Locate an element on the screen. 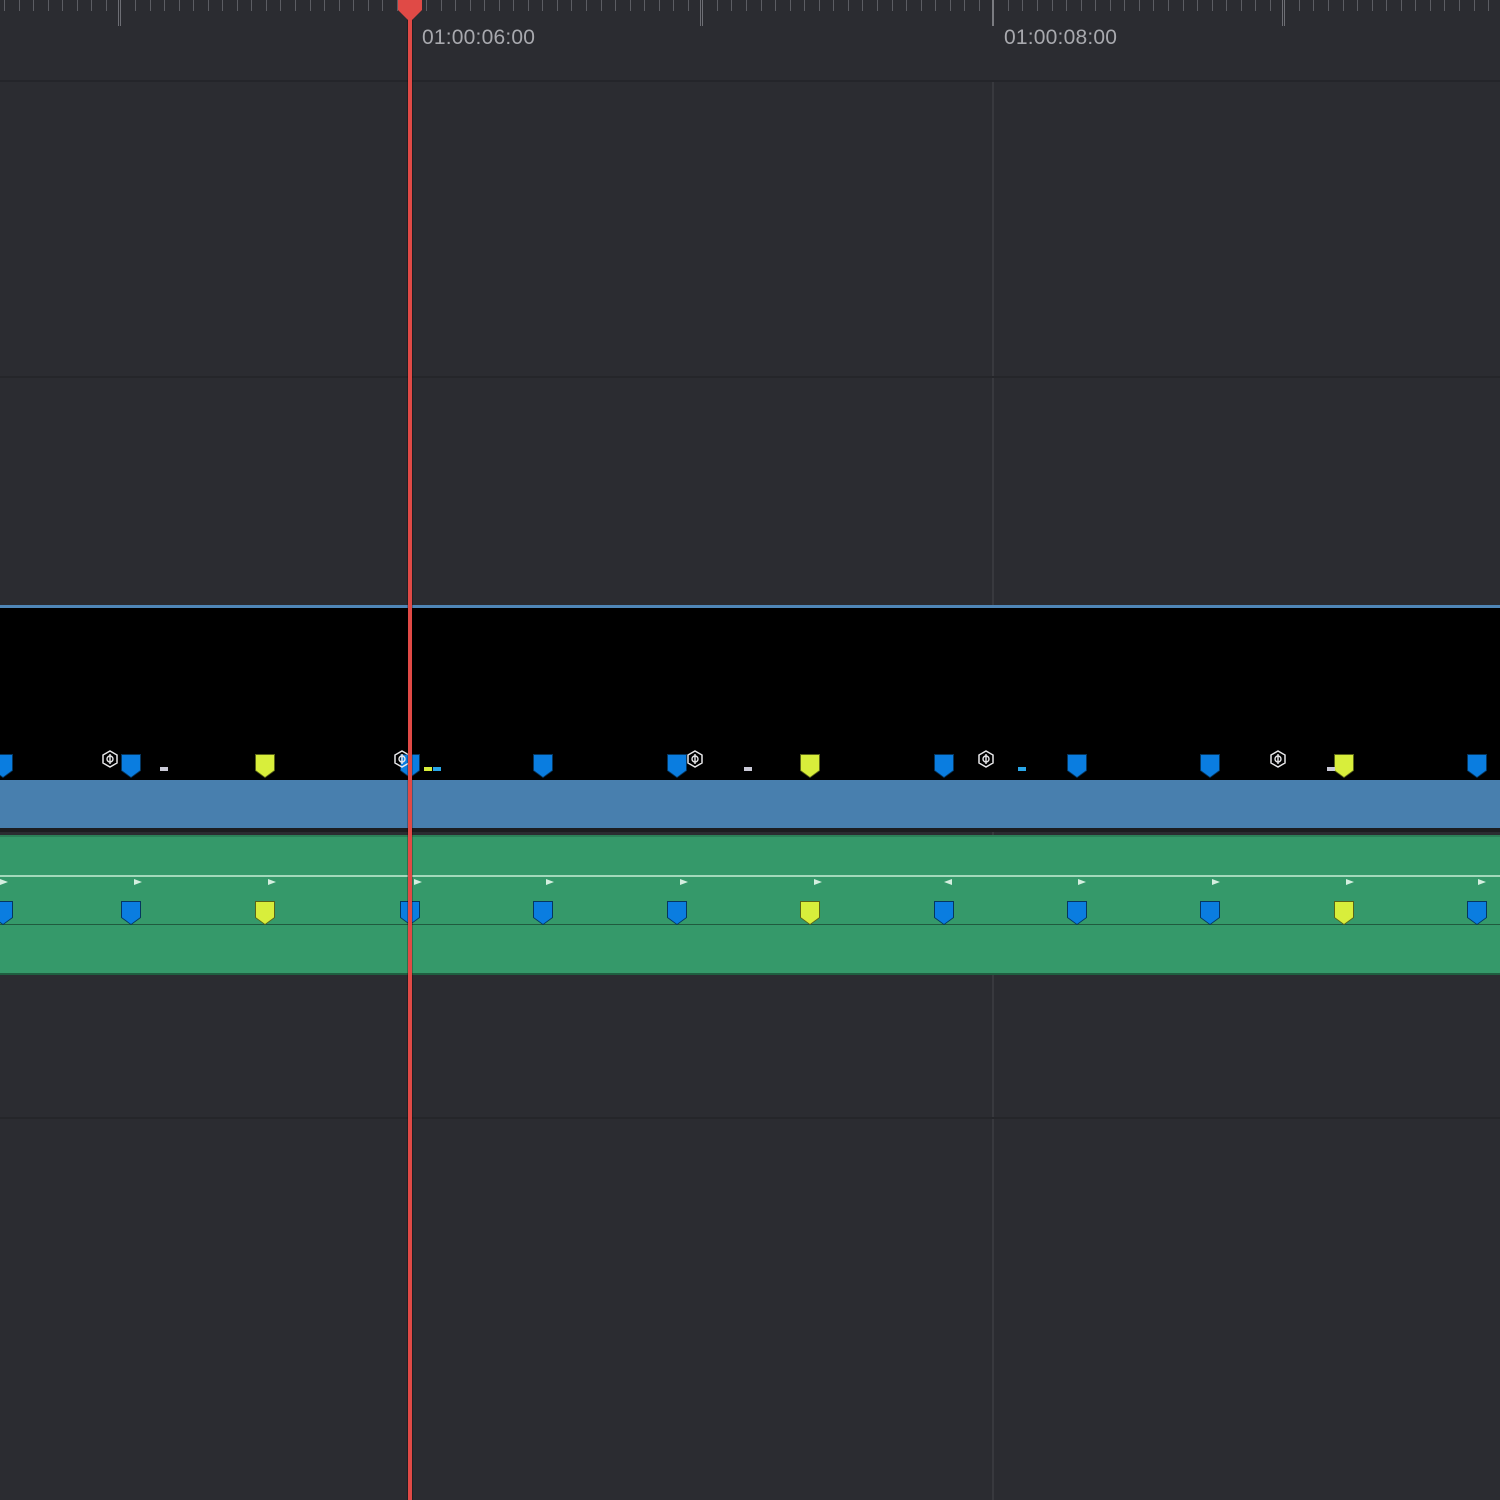 The height and width of the screenshot is (1500, 1500). timecode-label: 01:00:06:00 is located at coordinates (479, 37).